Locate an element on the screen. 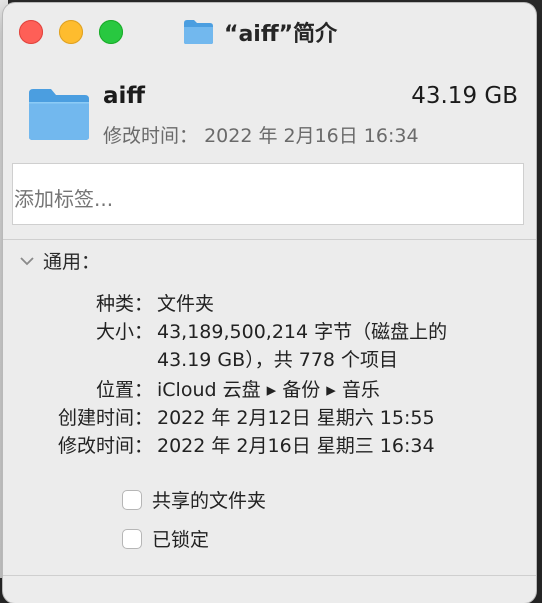 The height and width of the screenshot is (603, 542). general-section-toggle: 通用： is located at coordinates (59, 260).